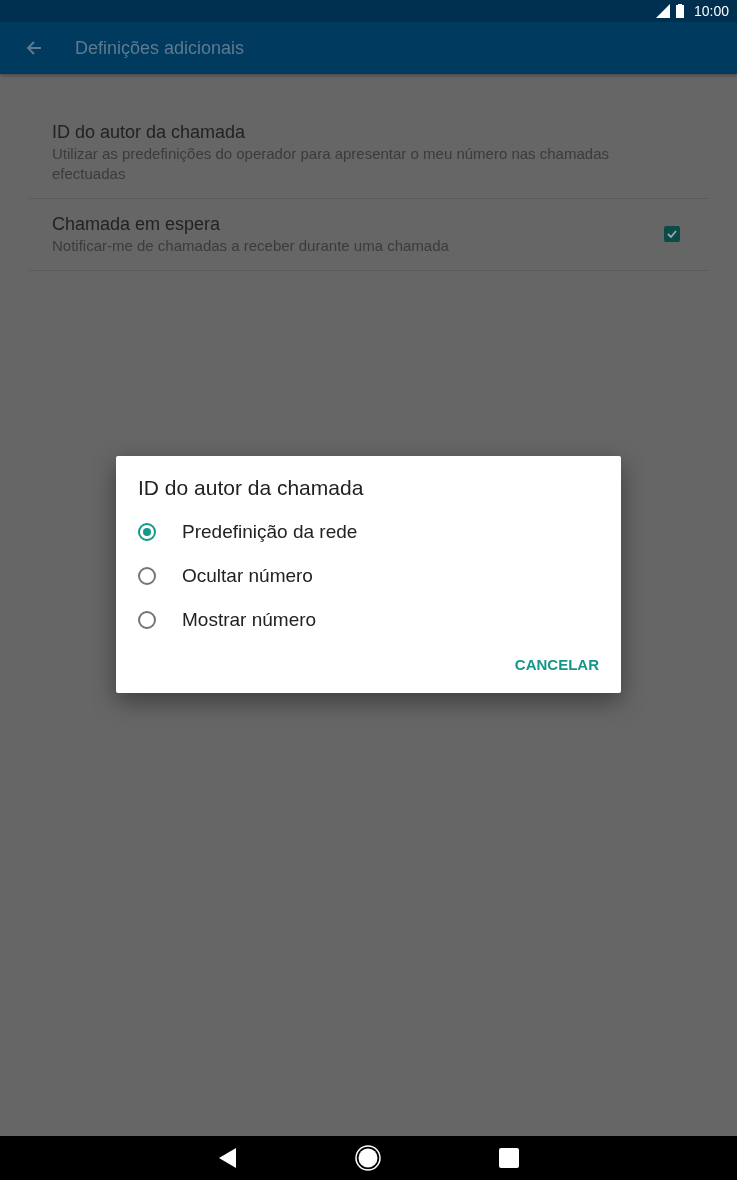 This screenshot has height=1180, width=737. I want to click on dialog-title: ID do autor da chamada, so click(251, 488).